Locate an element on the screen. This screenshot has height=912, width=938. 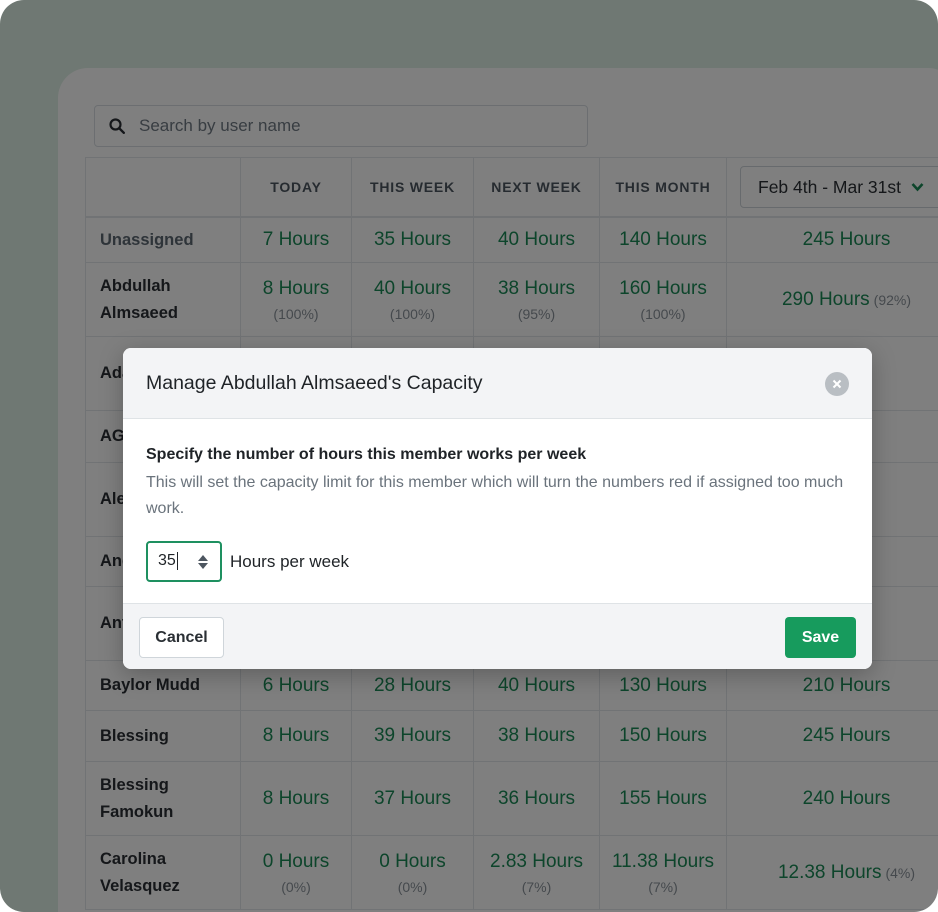
chevron-up-icon is located at coordinates (203, 557).